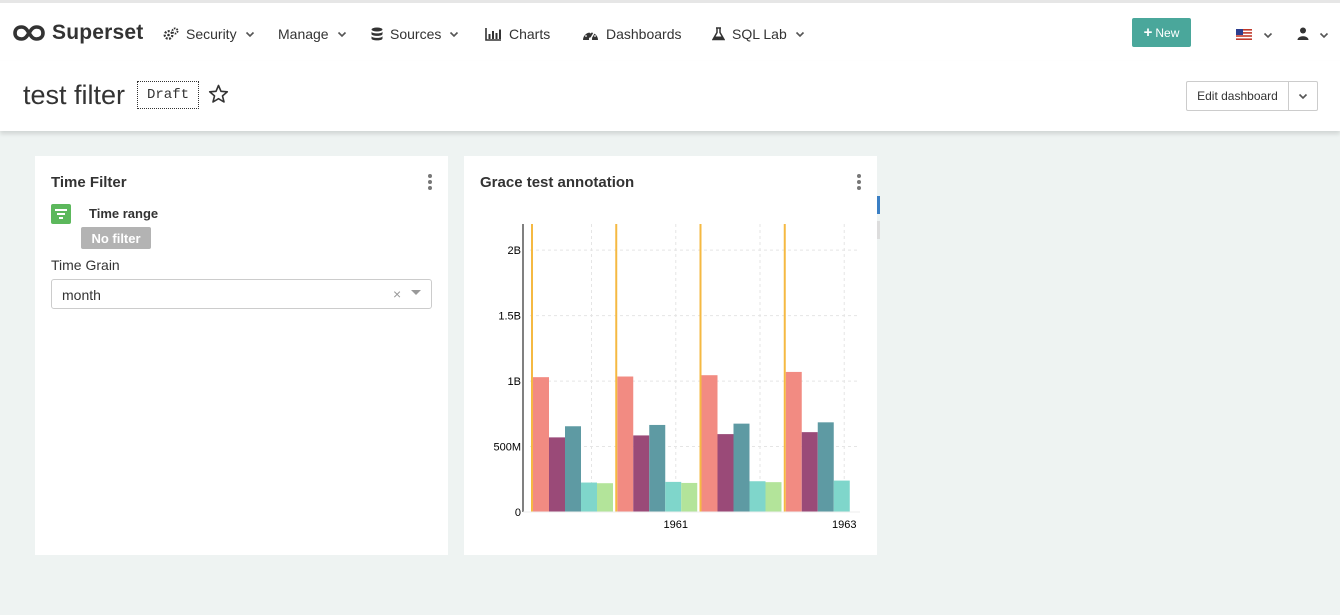 Image resolution: width=1340 pixels, height=615 pixels. Describe the element at coordinates (98, 32) in the screenshot. I see `brand-name: Superset` at that location.